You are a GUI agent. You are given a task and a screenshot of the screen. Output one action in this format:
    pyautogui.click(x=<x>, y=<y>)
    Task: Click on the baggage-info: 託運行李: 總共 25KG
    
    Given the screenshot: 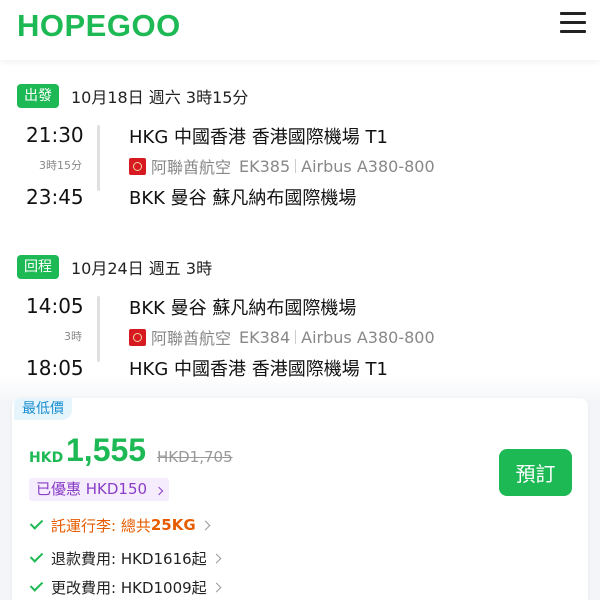 What is the action you would take?
    pyautogui.click(x=120, y=525)
    